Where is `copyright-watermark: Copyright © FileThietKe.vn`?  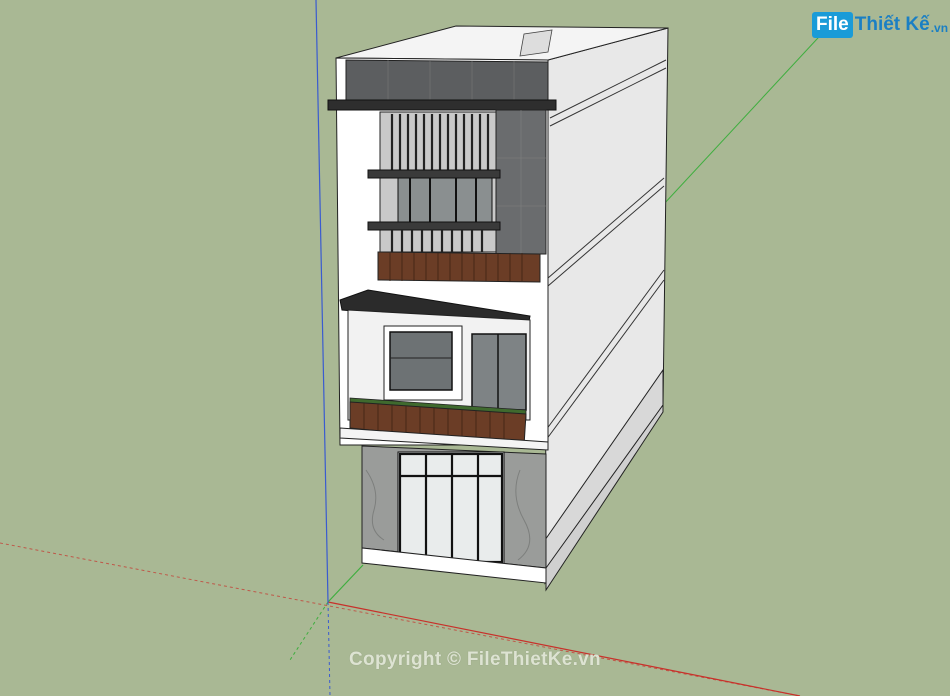 copyright-watermark: Copyright © FileThietKe.vn is located at coordinates (475, 659).